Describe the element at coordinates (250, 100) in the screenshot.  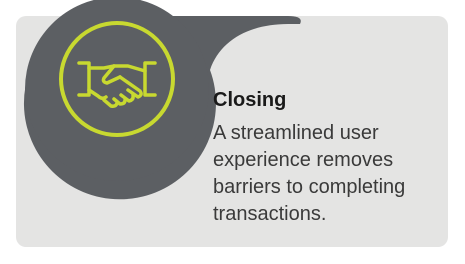
I see `card-title: Closing` at that location.